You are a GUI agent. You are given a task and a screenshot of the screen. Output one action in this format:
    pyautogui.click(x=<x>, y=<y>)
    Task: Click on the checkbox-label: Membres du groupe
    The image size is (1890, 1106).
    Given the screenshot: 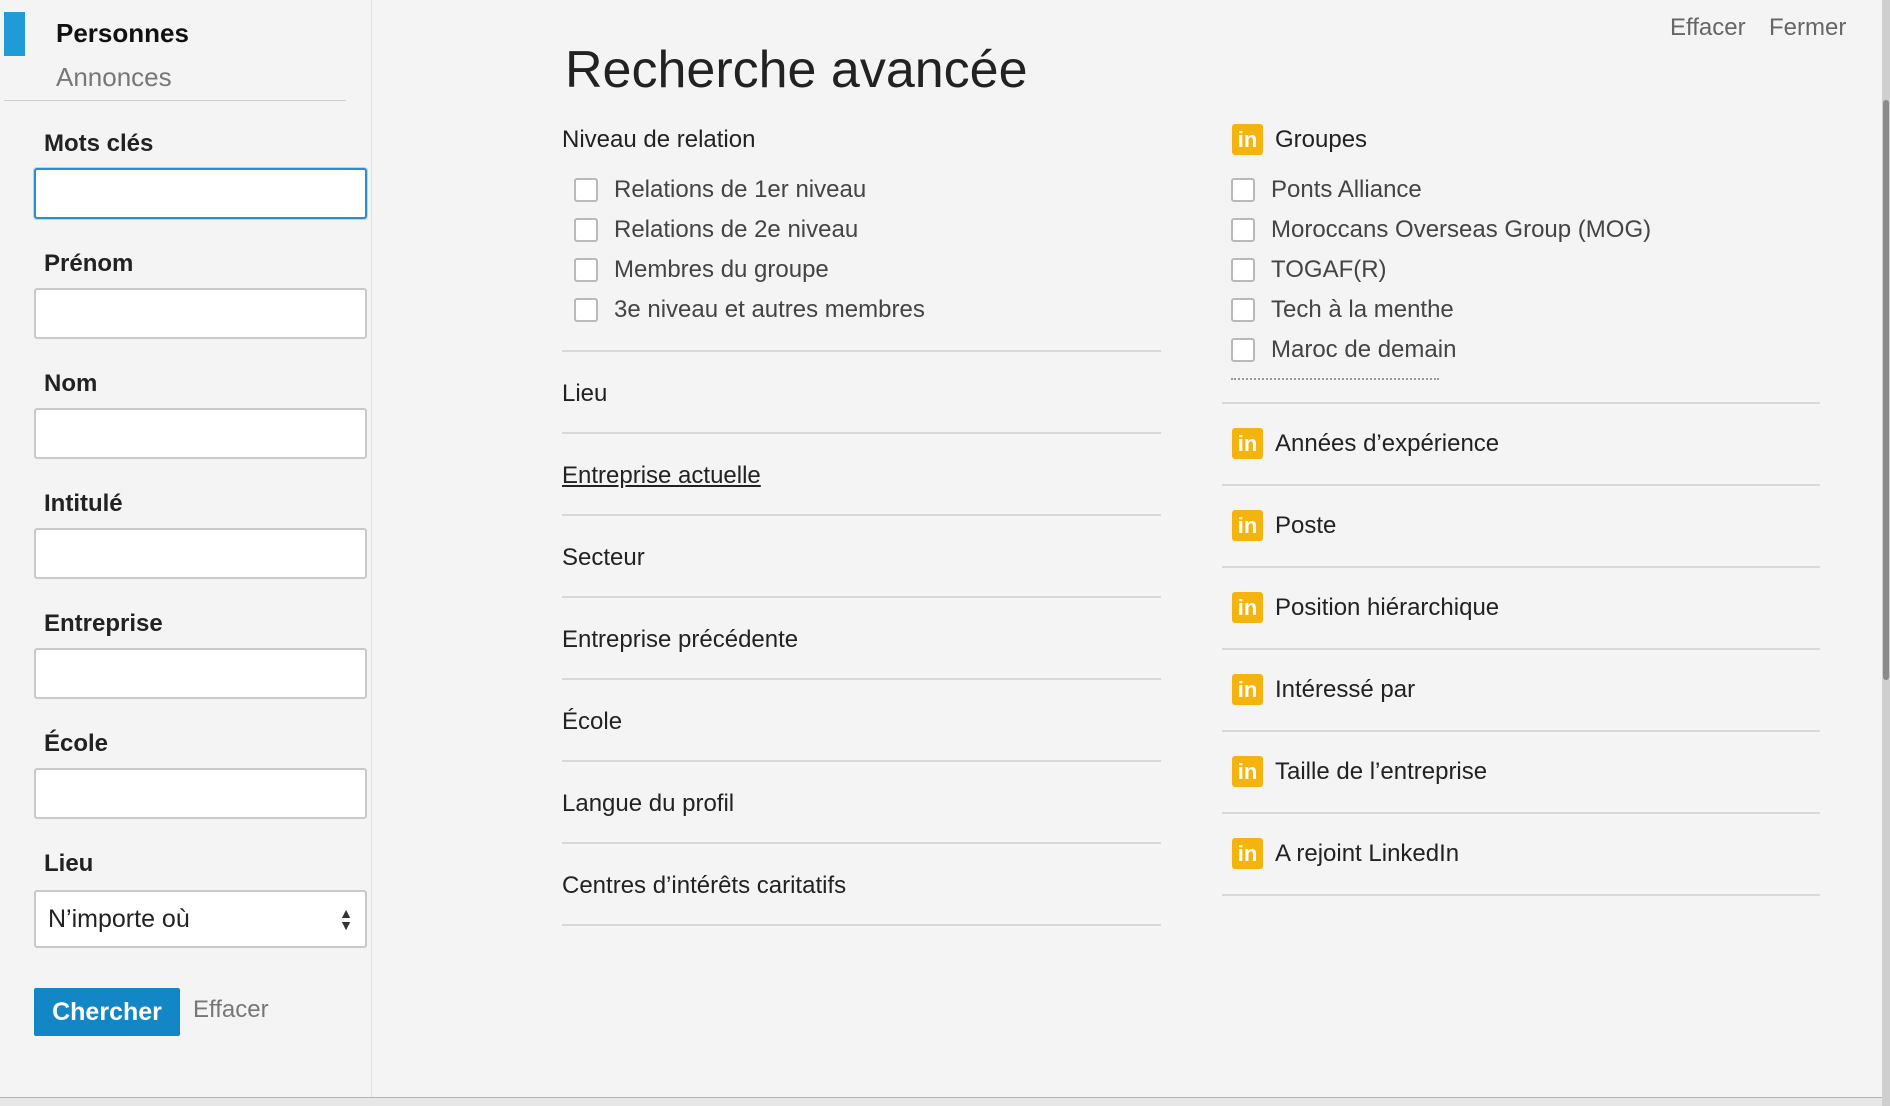 What is the action you would take?
    pyautogui.click(x=721, y=269)
    